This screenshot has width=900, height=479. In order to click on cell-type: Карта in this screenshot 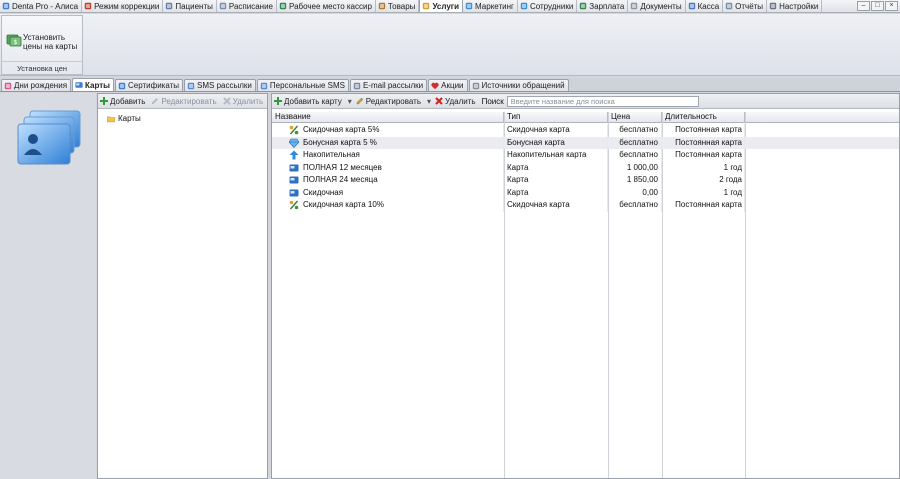, I will do `click(556, 167)`.